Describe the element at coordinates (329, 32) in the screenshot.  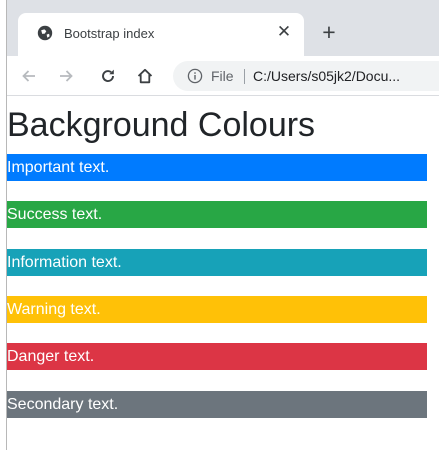
I see `new-tab-button: +` at that location.